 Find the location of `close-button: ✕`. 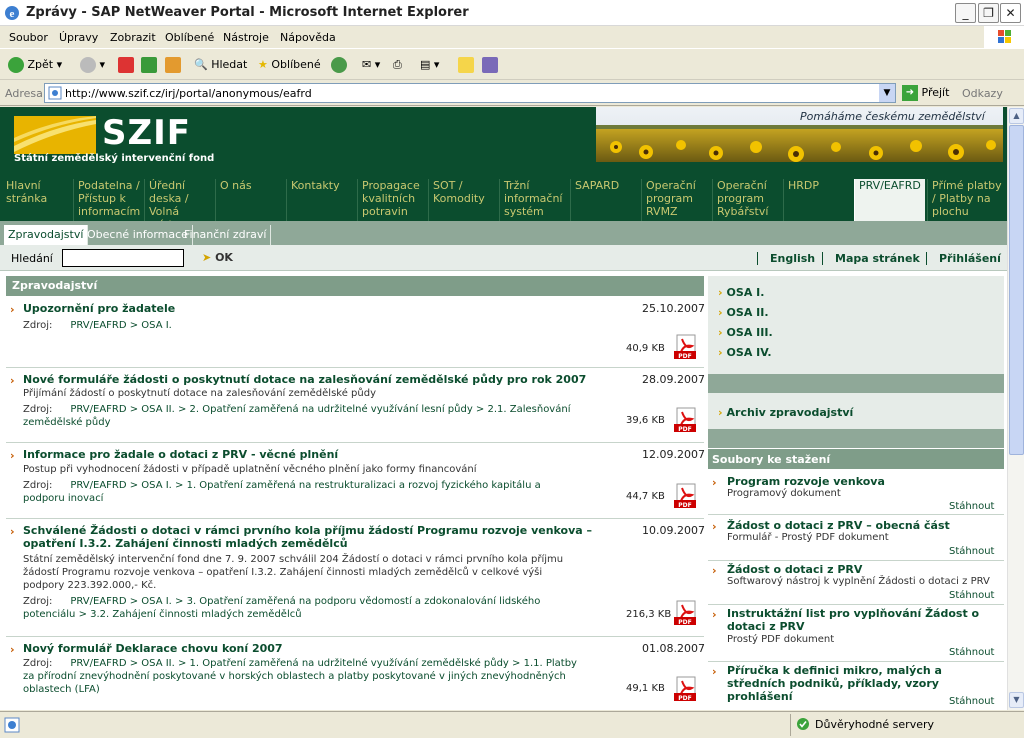

close-button: ✕ is located at coordinates (1010, 13).